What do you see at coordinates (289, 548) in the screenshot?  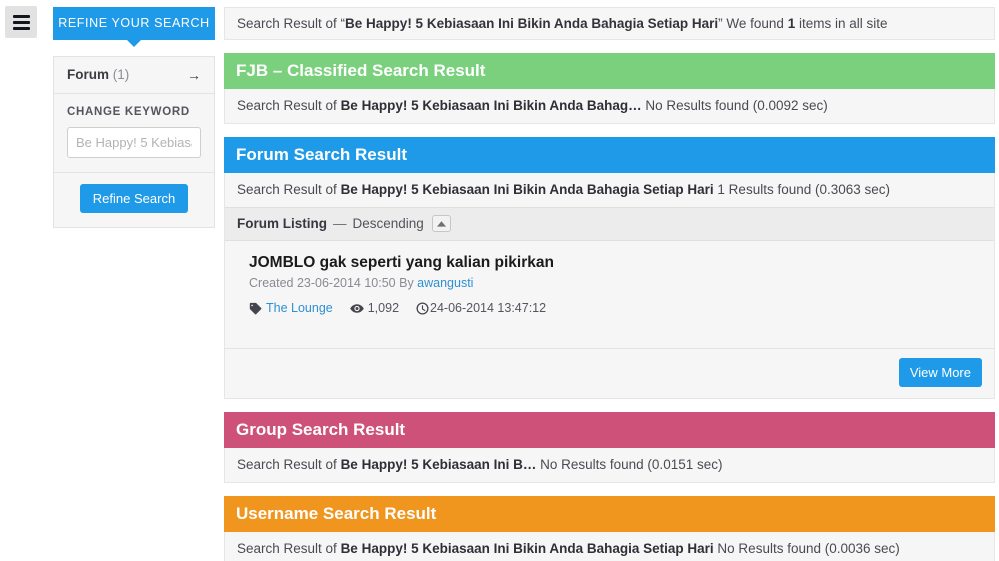 I see `username-summary-prefix: Search Result of` at bounding box center [289, 548].